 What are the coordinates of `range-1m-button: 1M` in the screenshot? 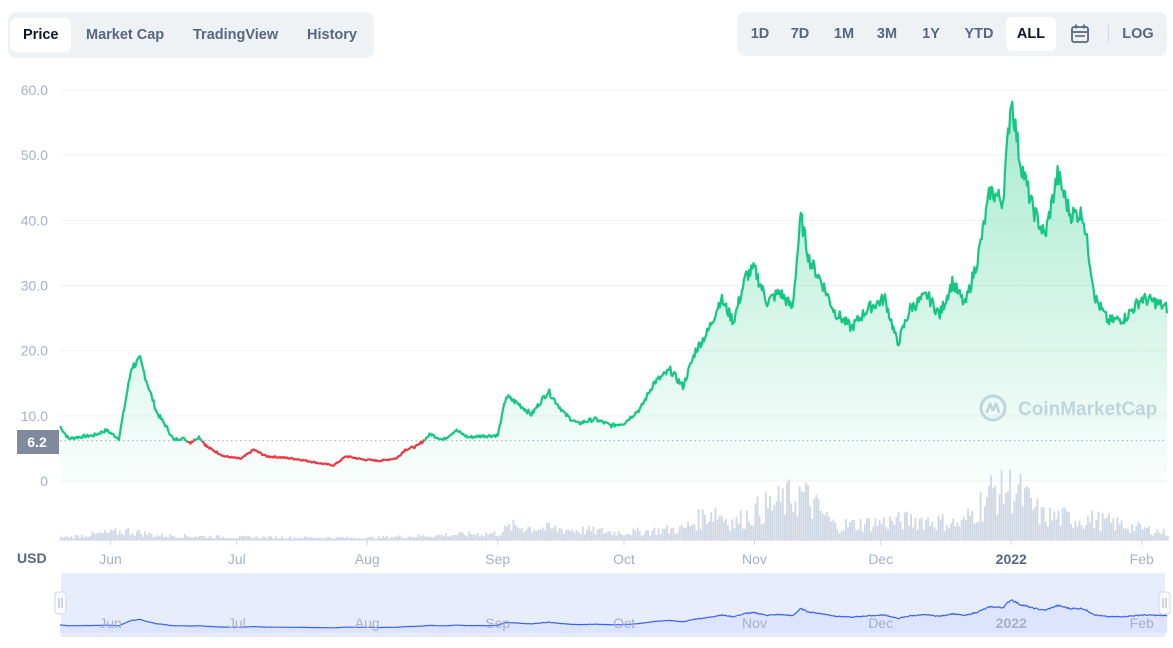 It's located at (844, 34).